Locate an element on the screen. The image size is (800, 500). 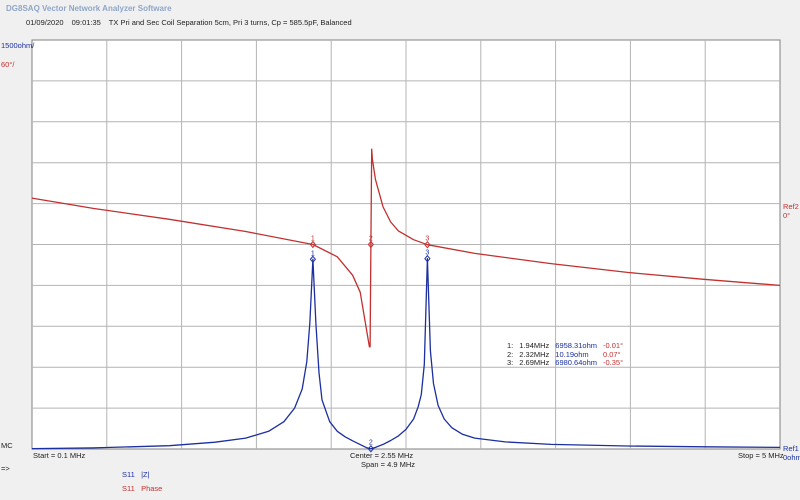
start-frequency: Start = 0.1 MHz is located at coordinates (59, 455).